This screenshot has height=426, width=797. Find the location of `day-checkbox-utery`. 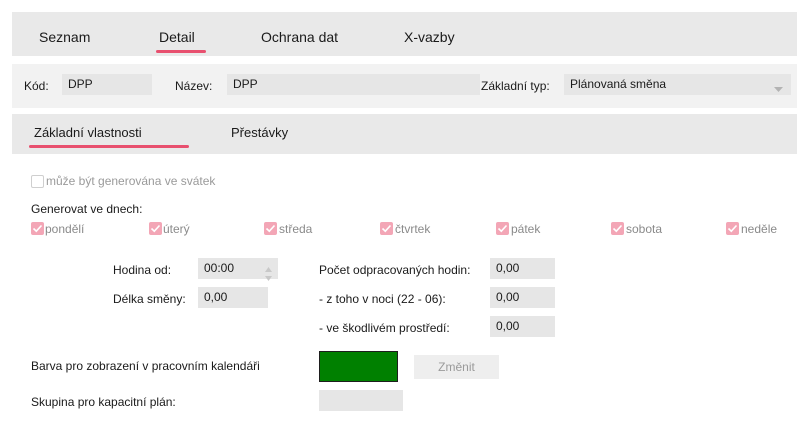

day-checkbox-utery is located at coordinates (155, 228).